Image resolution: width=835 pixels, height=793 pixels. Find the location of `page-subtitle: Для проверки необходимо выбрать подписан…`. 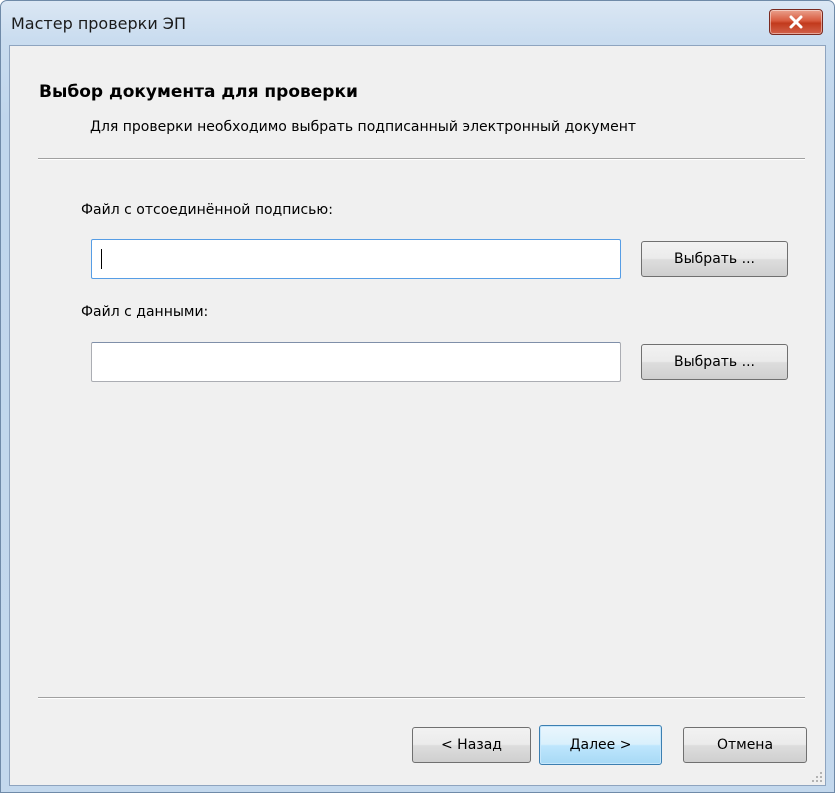

page-subtitle: Для проверки необходимо выбрать подписан… is located at coordinates (363, 127).